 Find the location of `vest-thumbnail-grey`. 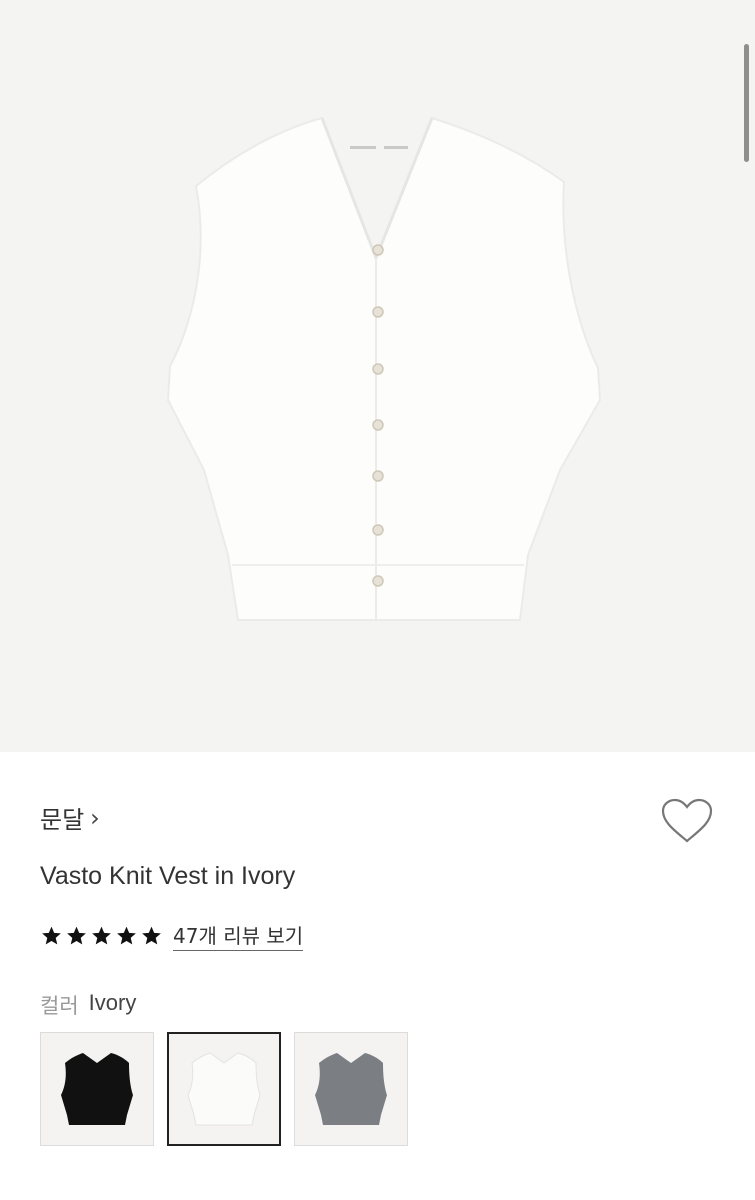

vest-thumbnail-grey is located at coordinates (351, 1089).